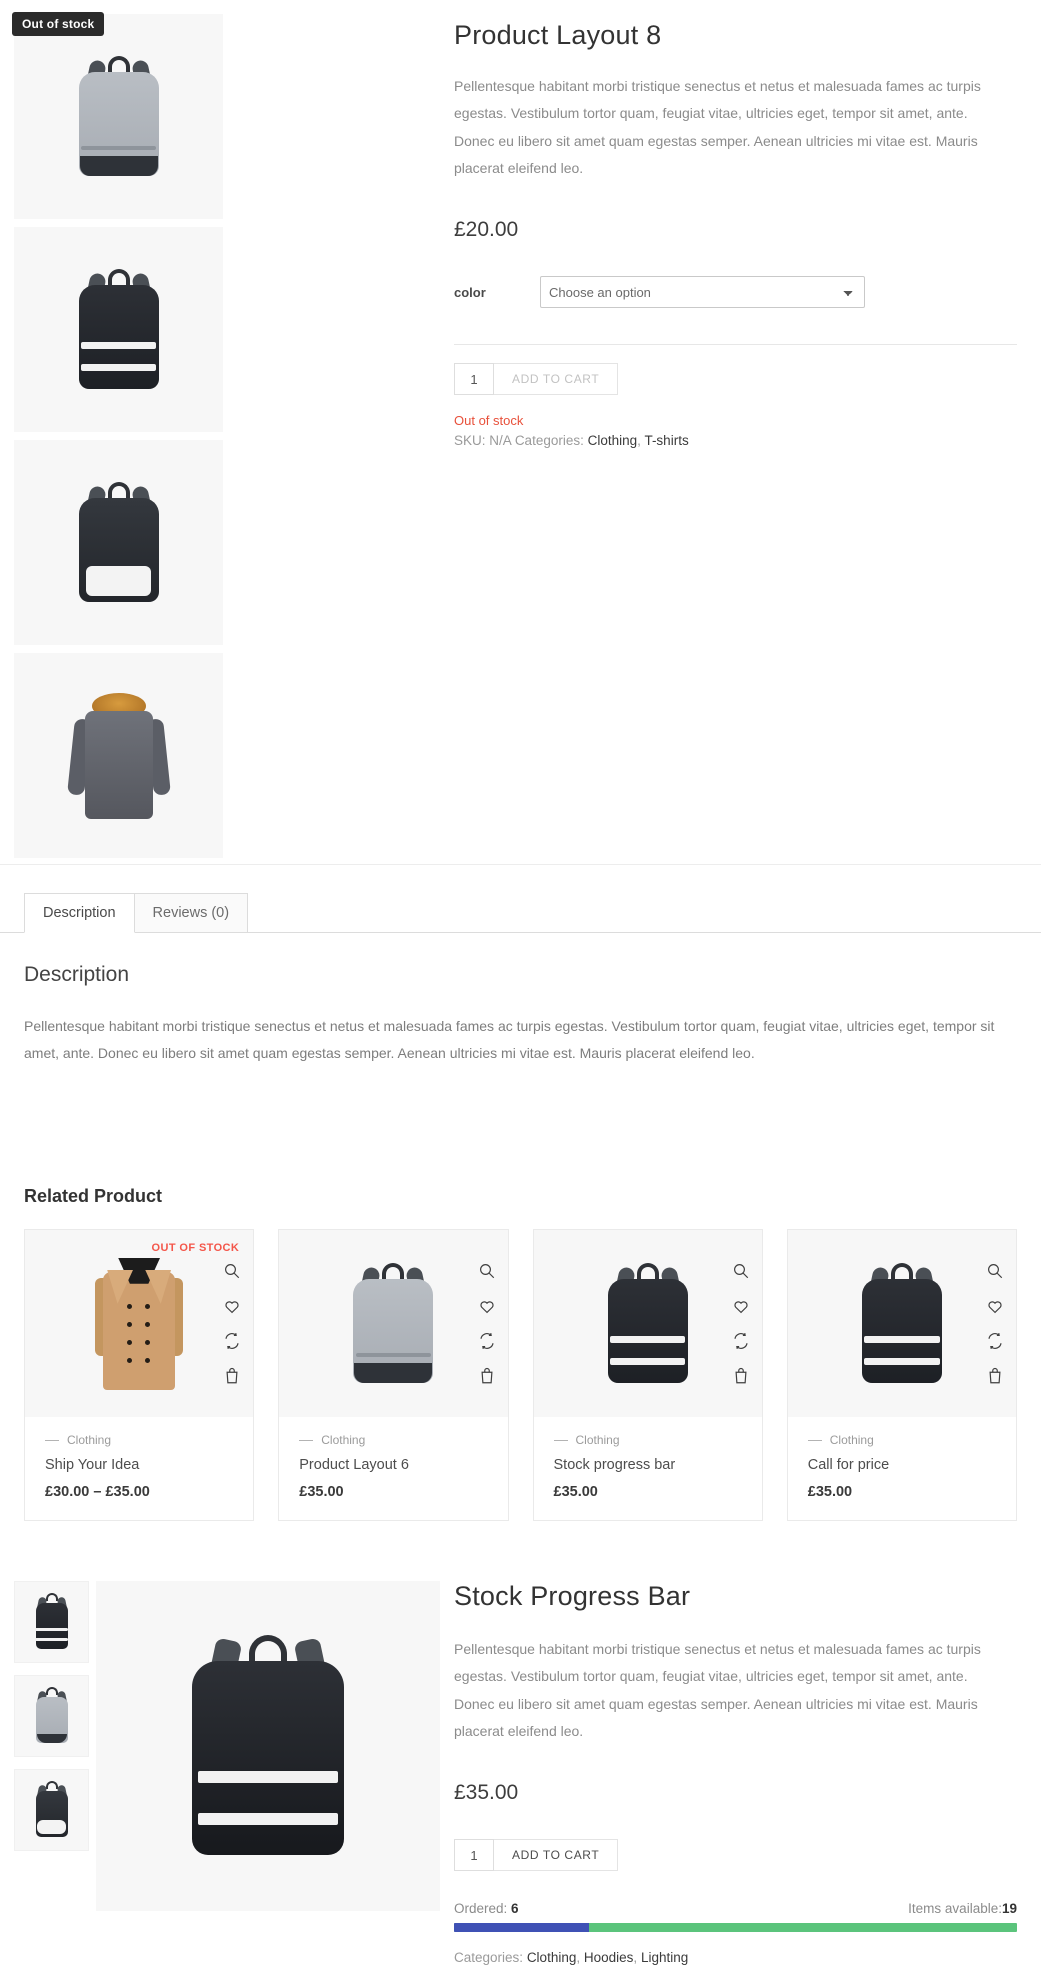  What do you see at coordinates (191, 913) in the screenshot?
I see `tab-reviews: Reviews (0)` at bounding box center [191, 913].